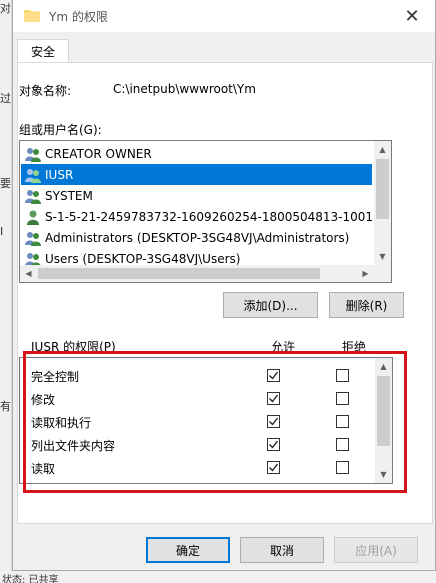 The height and width of the screenshot is (583, 436). What do you see at coordinates (45, 91) in the screenshot?
I see `object-name-label: 对象名称:` at bounding box center [45, 91].